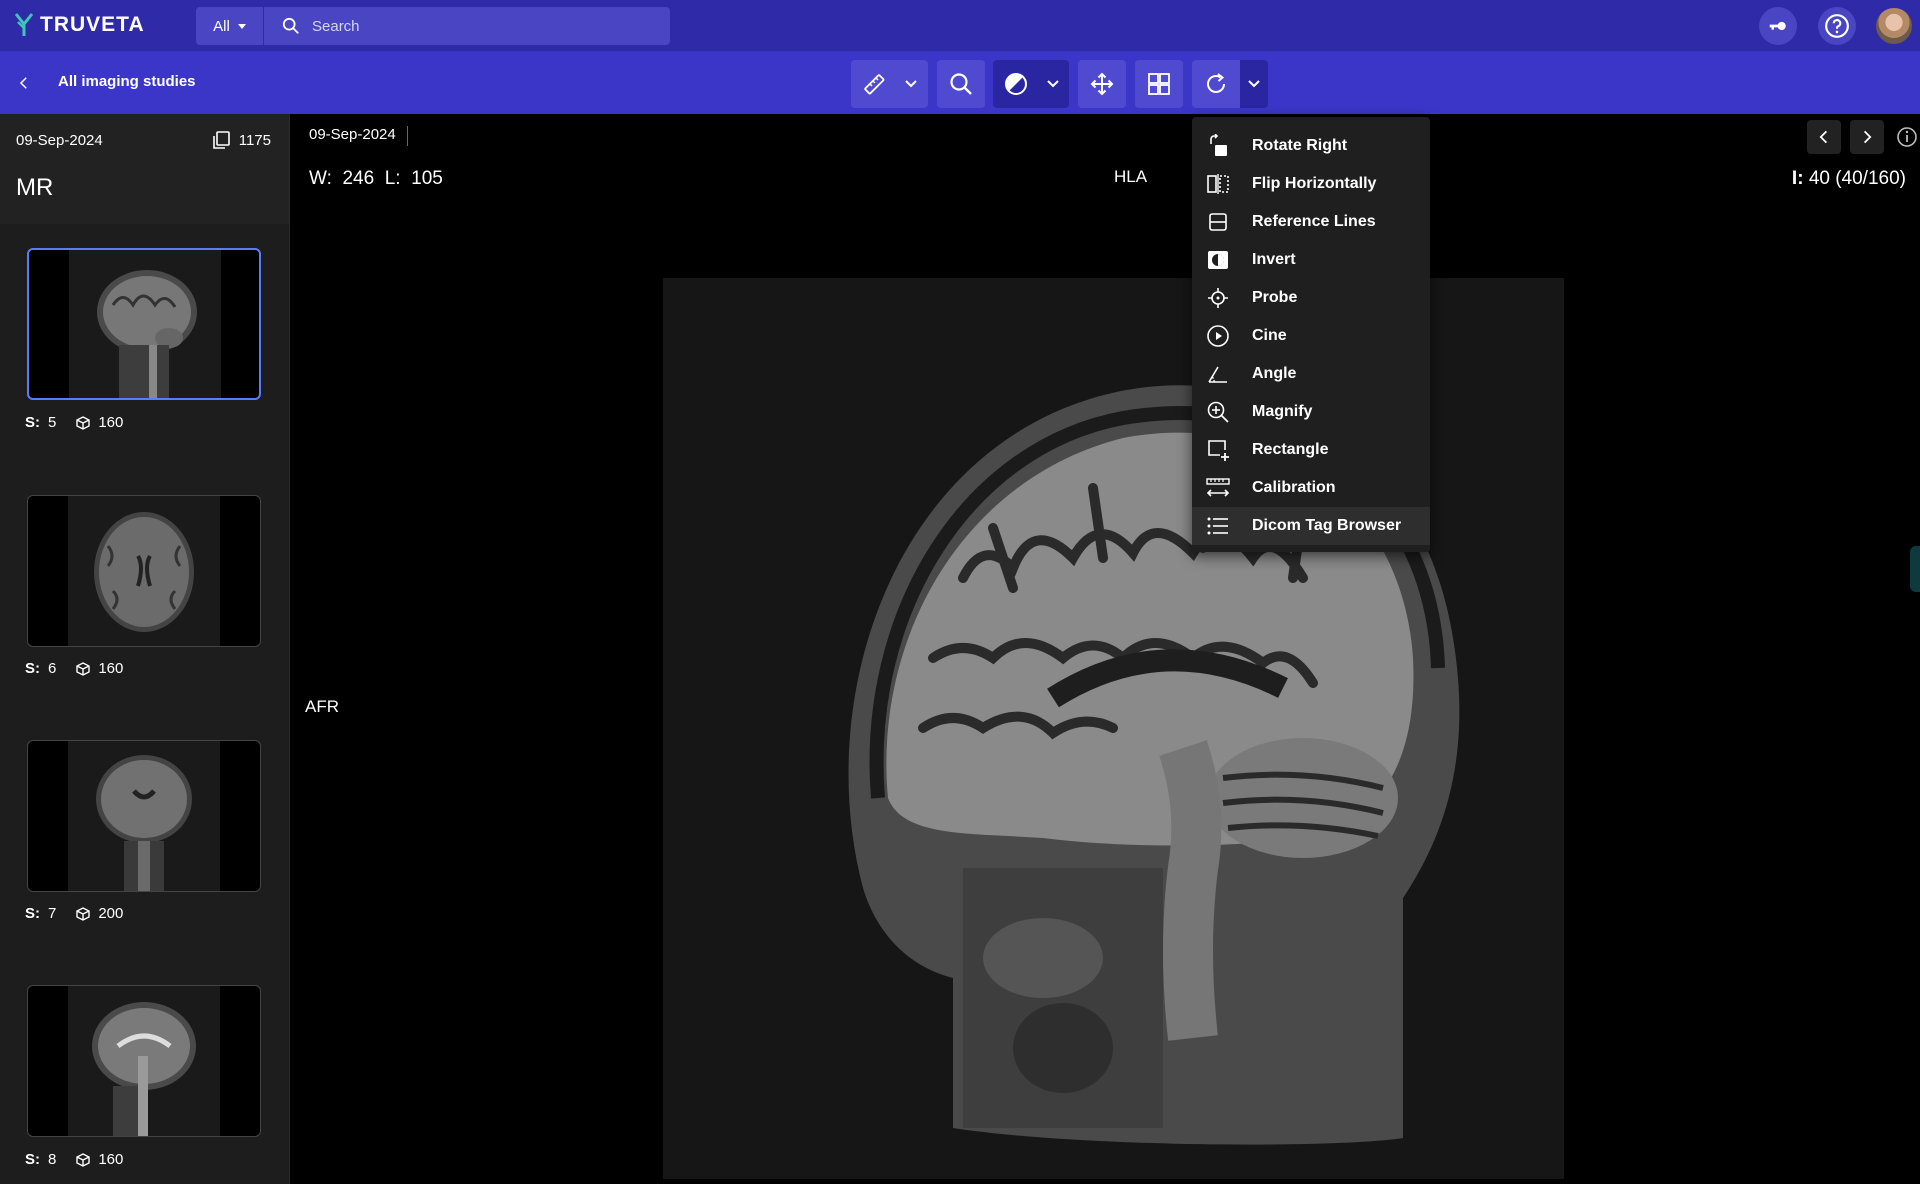  I want to click on menu-item-cine: Cine, so click(1311, 336).